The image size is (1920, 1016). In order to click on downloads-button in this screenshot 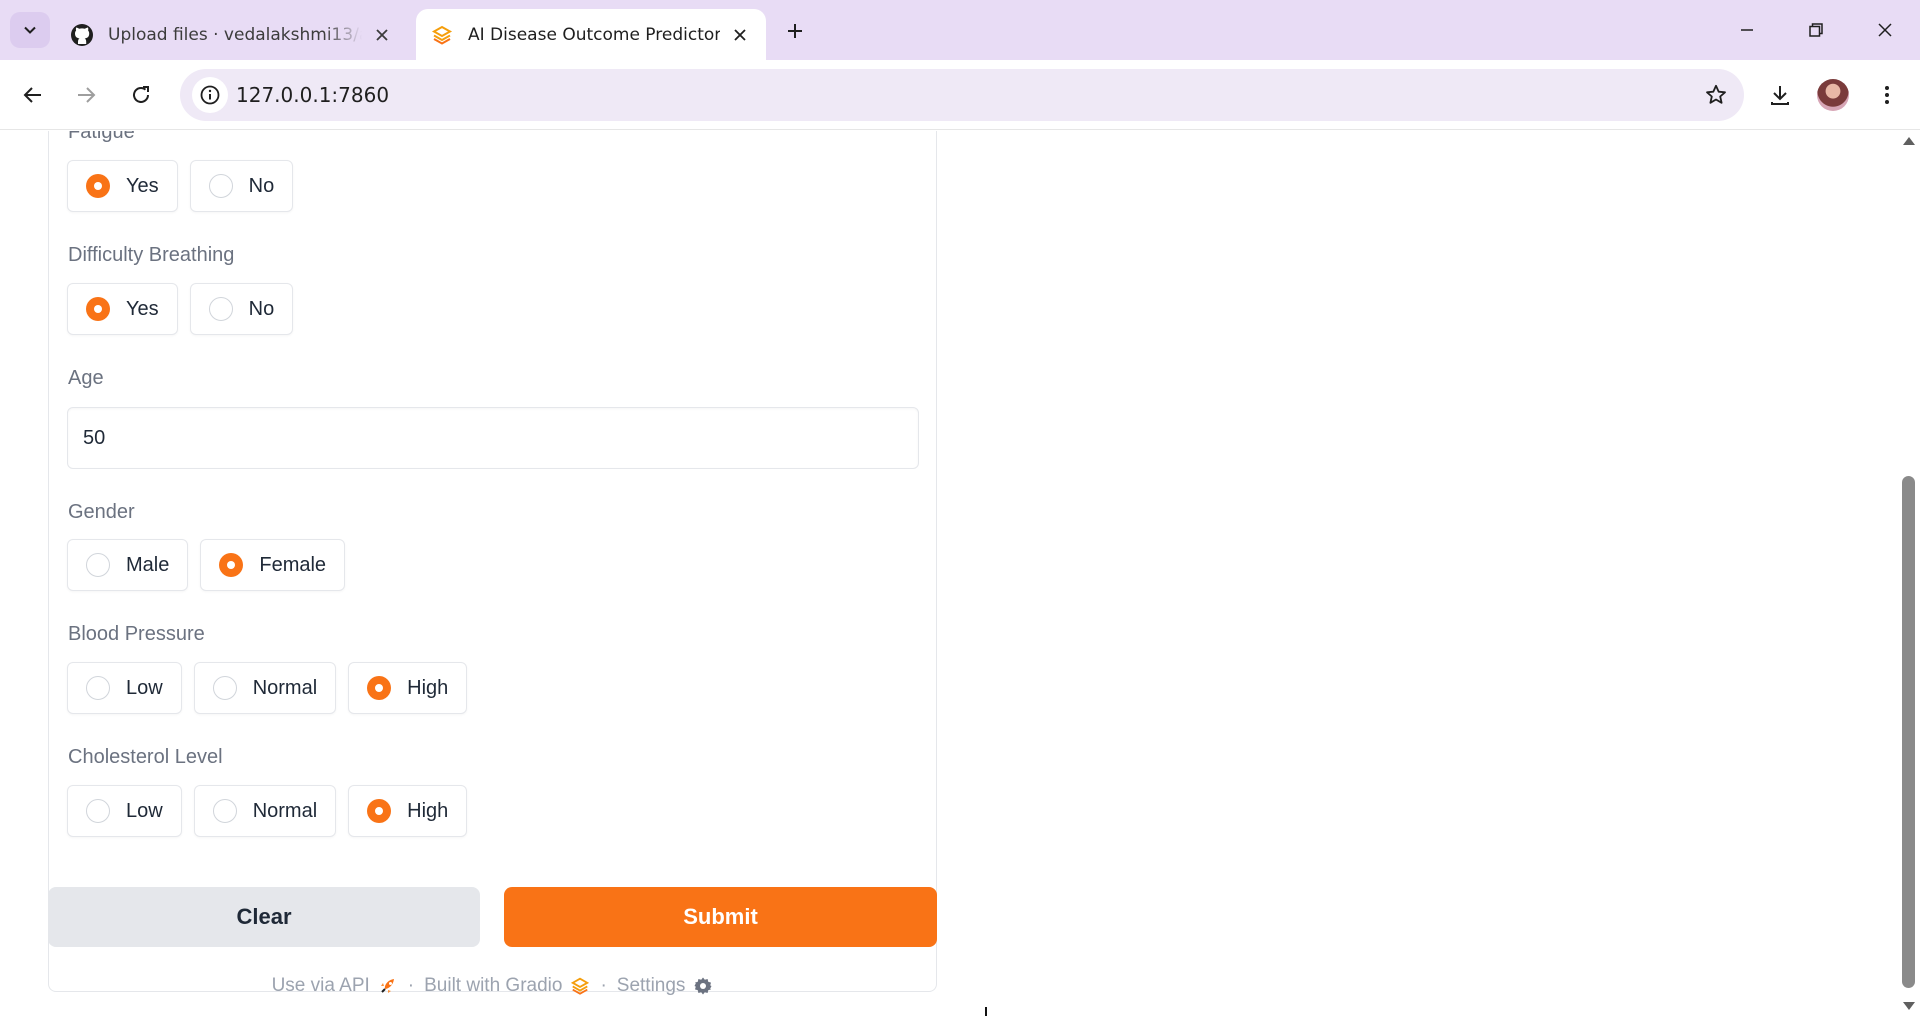, I will do `click(1780, 95)`.